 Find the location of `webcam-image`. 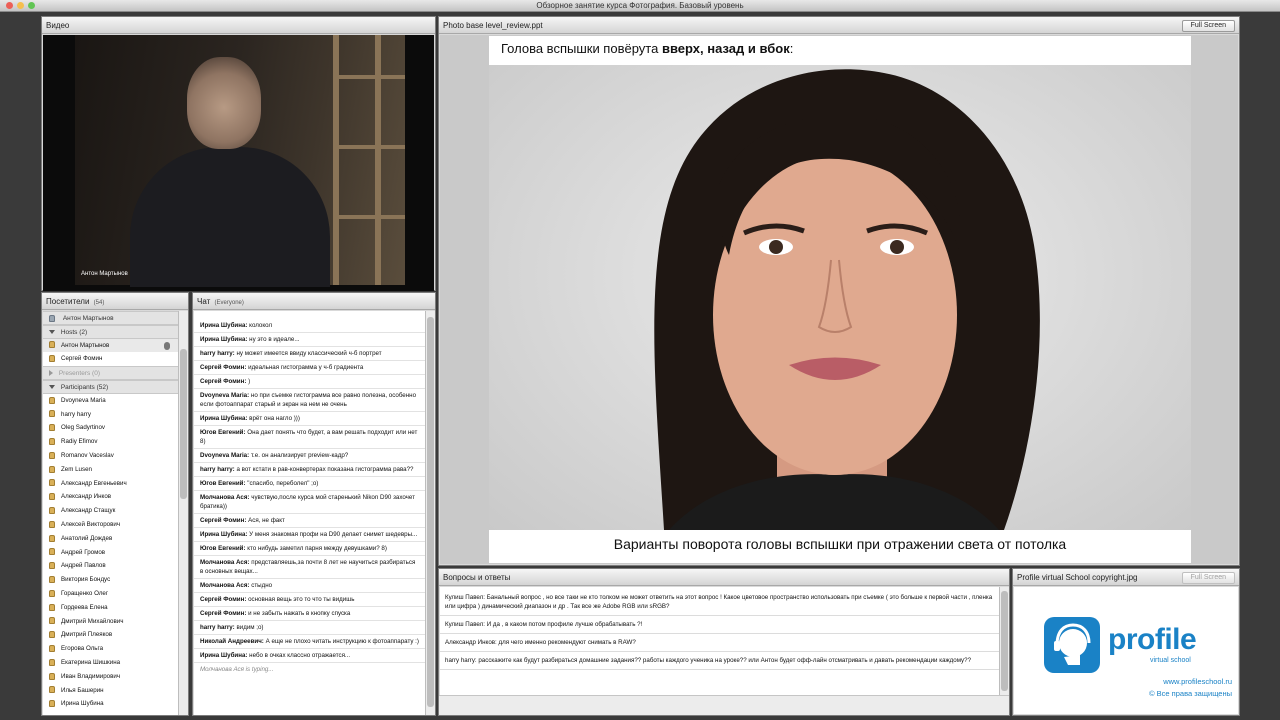

webcam-image is located at coordinates (240, 161).